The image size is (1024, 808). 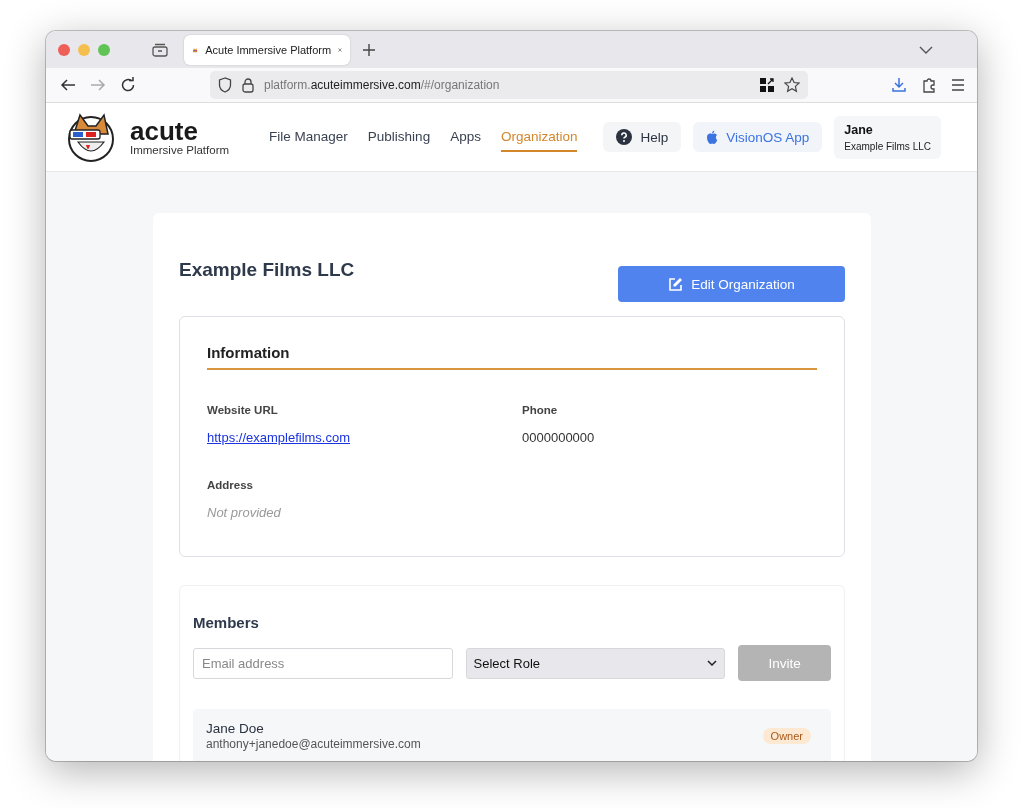 I want to click on organization-title: Example Films LLC, so click(x=267, y=270).